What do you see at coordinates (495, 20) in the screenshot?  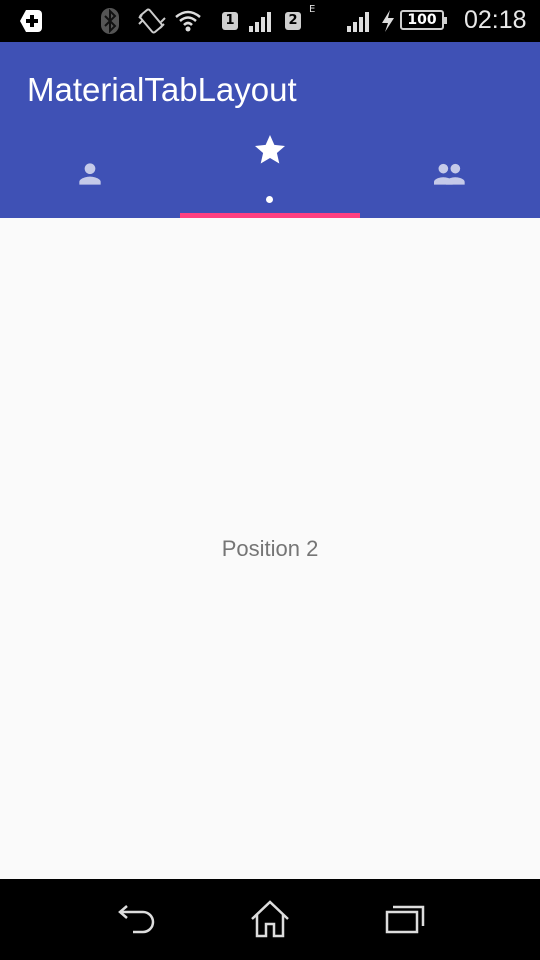 I see `clock: 02:18` at bounding box center [495, 20].